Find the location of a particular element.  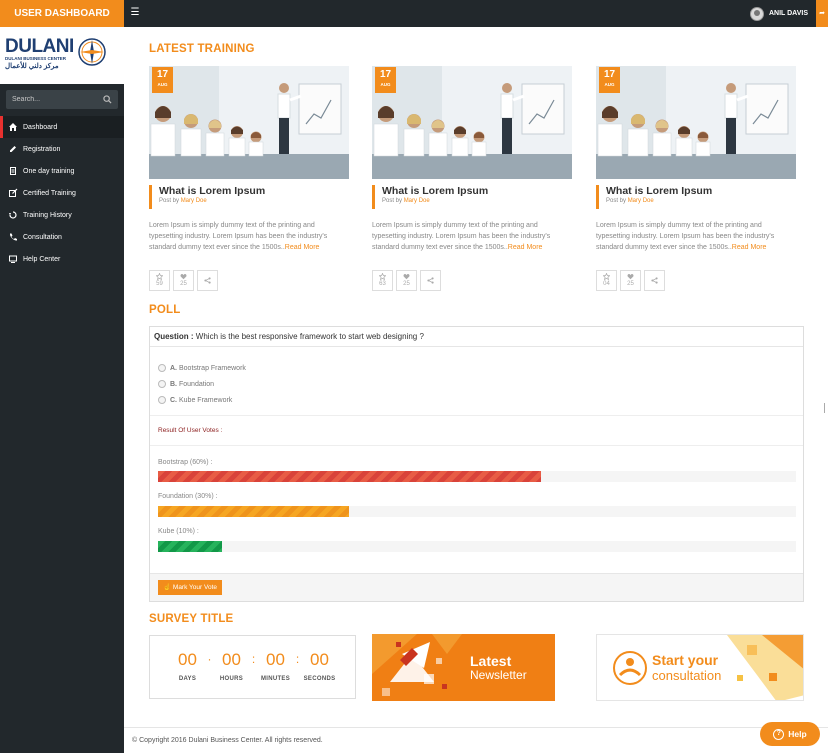

consultation-banner: Start your consultation is located at coordinates (700, 667).